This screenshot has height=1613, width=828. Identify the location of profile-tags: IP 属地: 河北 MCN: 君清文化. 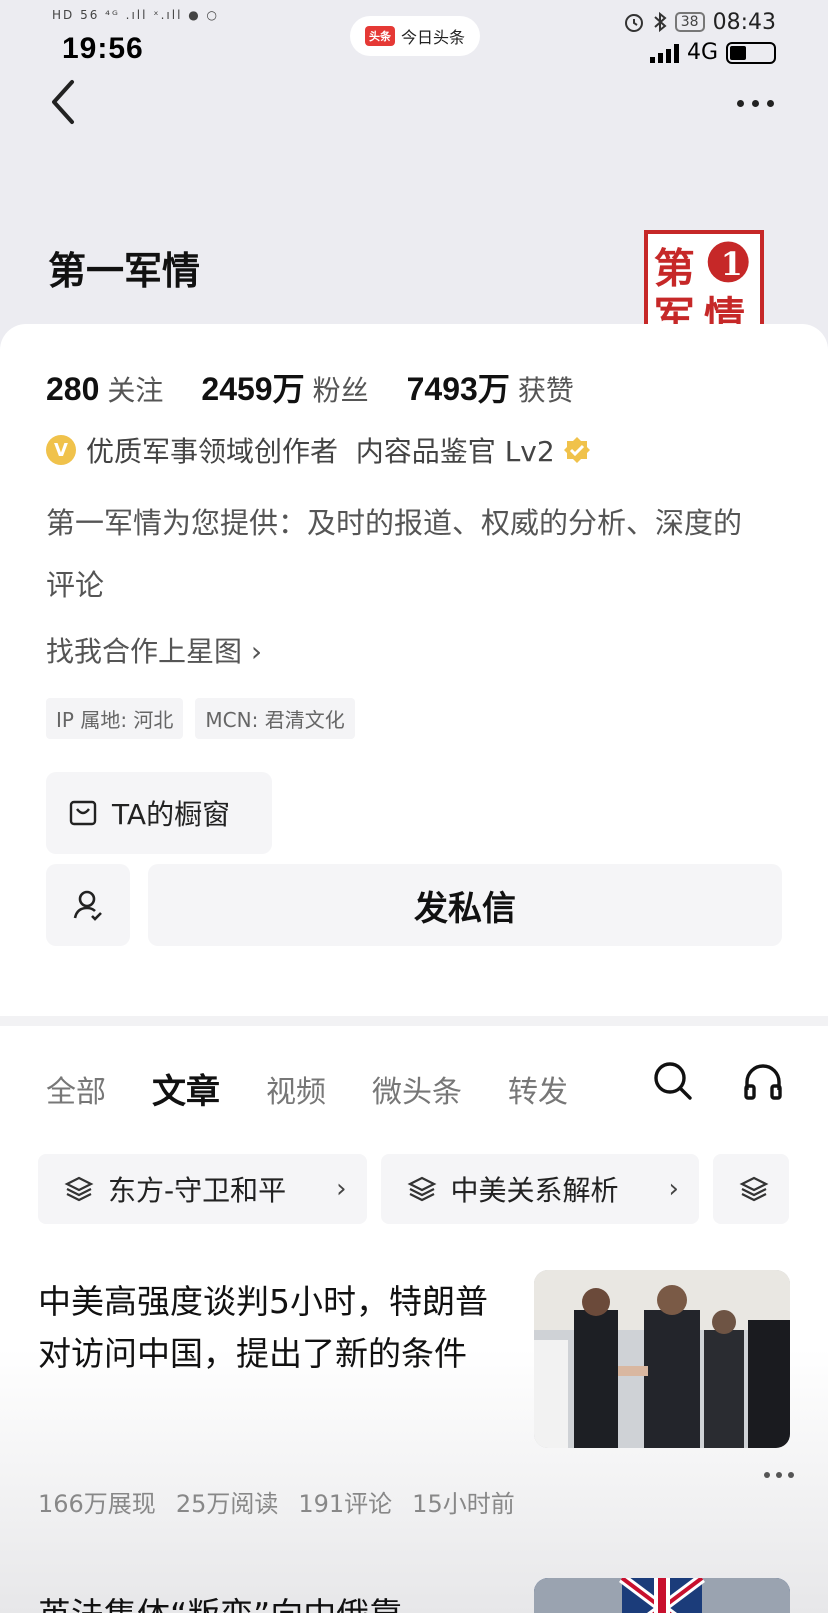
(200, 718).